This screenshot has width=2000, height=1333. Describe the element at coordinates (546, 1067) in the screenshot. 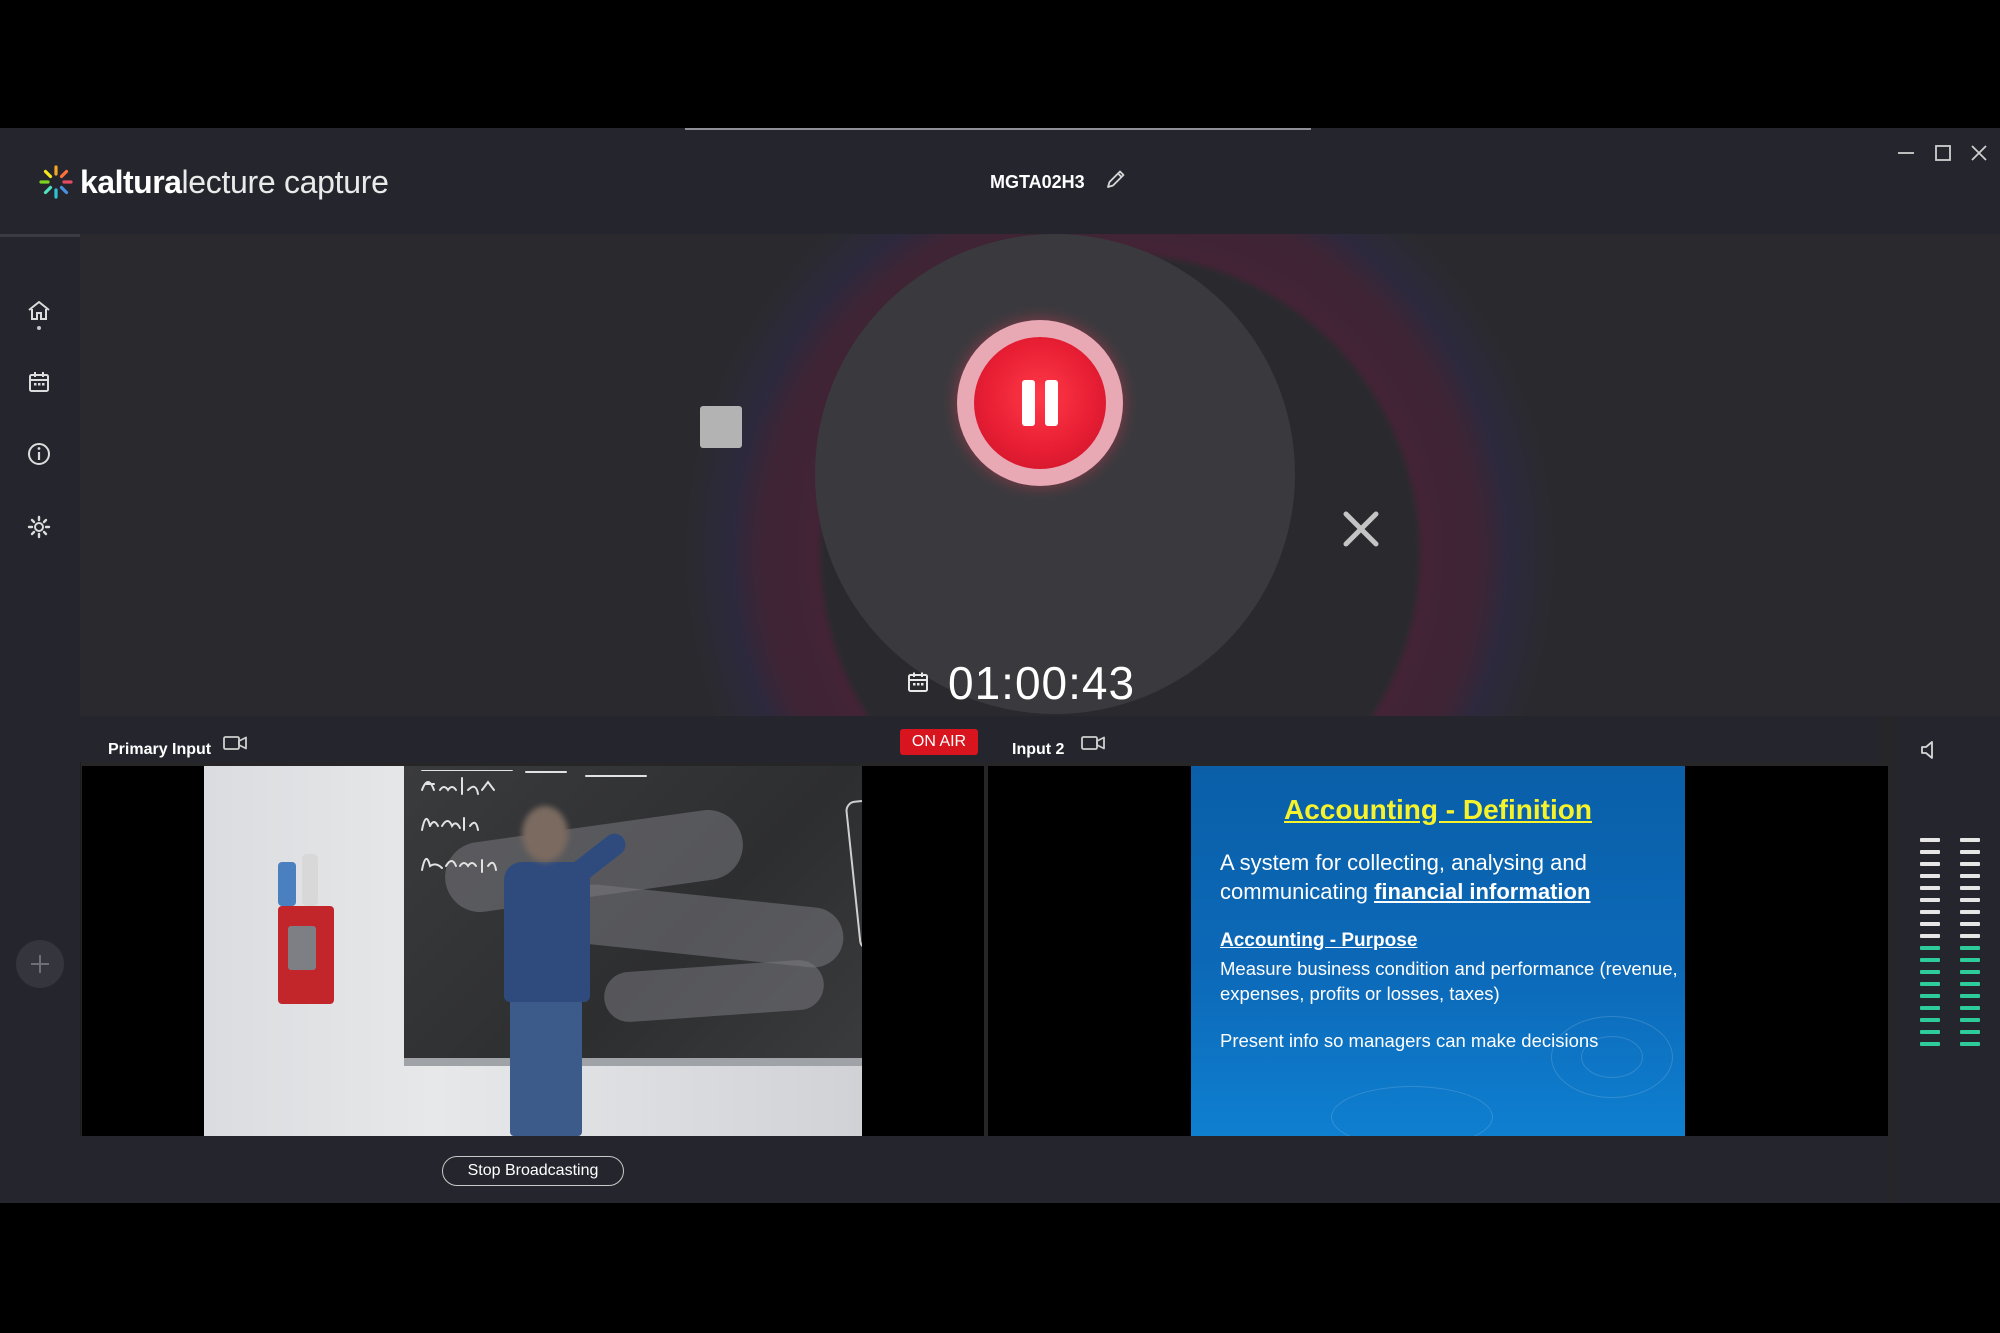

I see `lecturer-legs` at that location.